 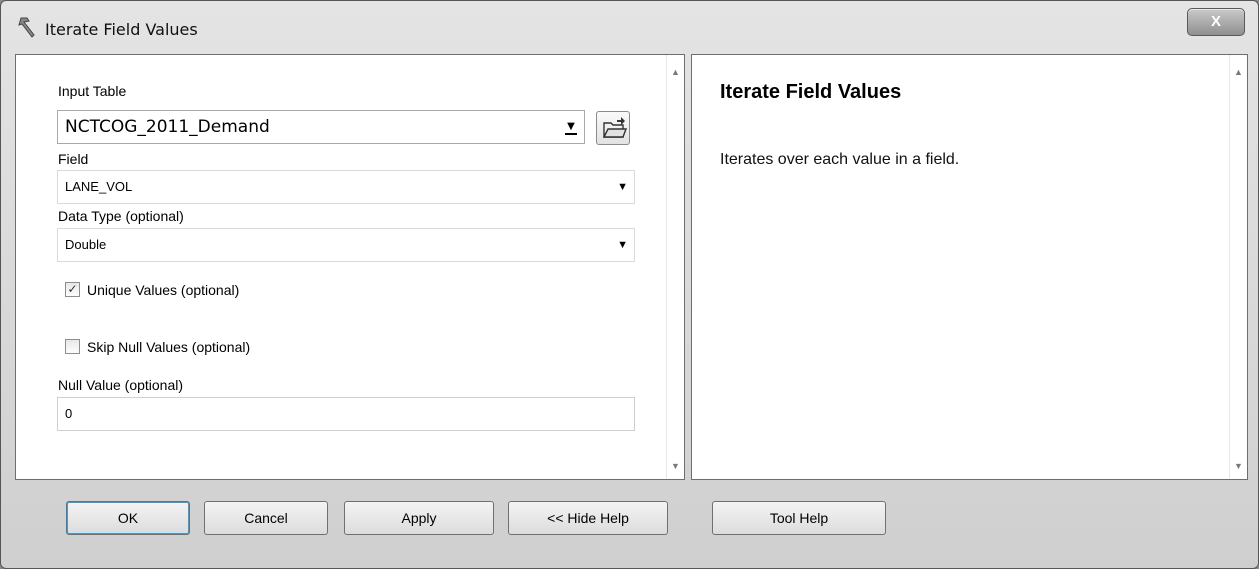 I want to click on data-type-dropdown: Double ▼, so click(x=346, y=245).